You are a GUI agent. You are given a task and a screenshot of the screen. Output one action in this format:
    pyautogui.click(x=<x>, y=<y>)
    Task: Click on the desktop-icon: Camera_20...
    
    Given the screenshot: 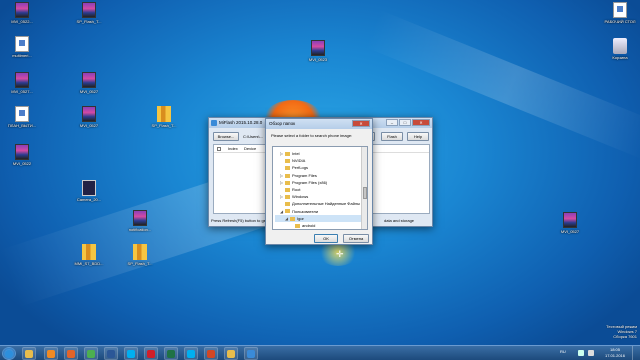 What is the action you would take?
    pyautogui.click(x=89, y=191)
    